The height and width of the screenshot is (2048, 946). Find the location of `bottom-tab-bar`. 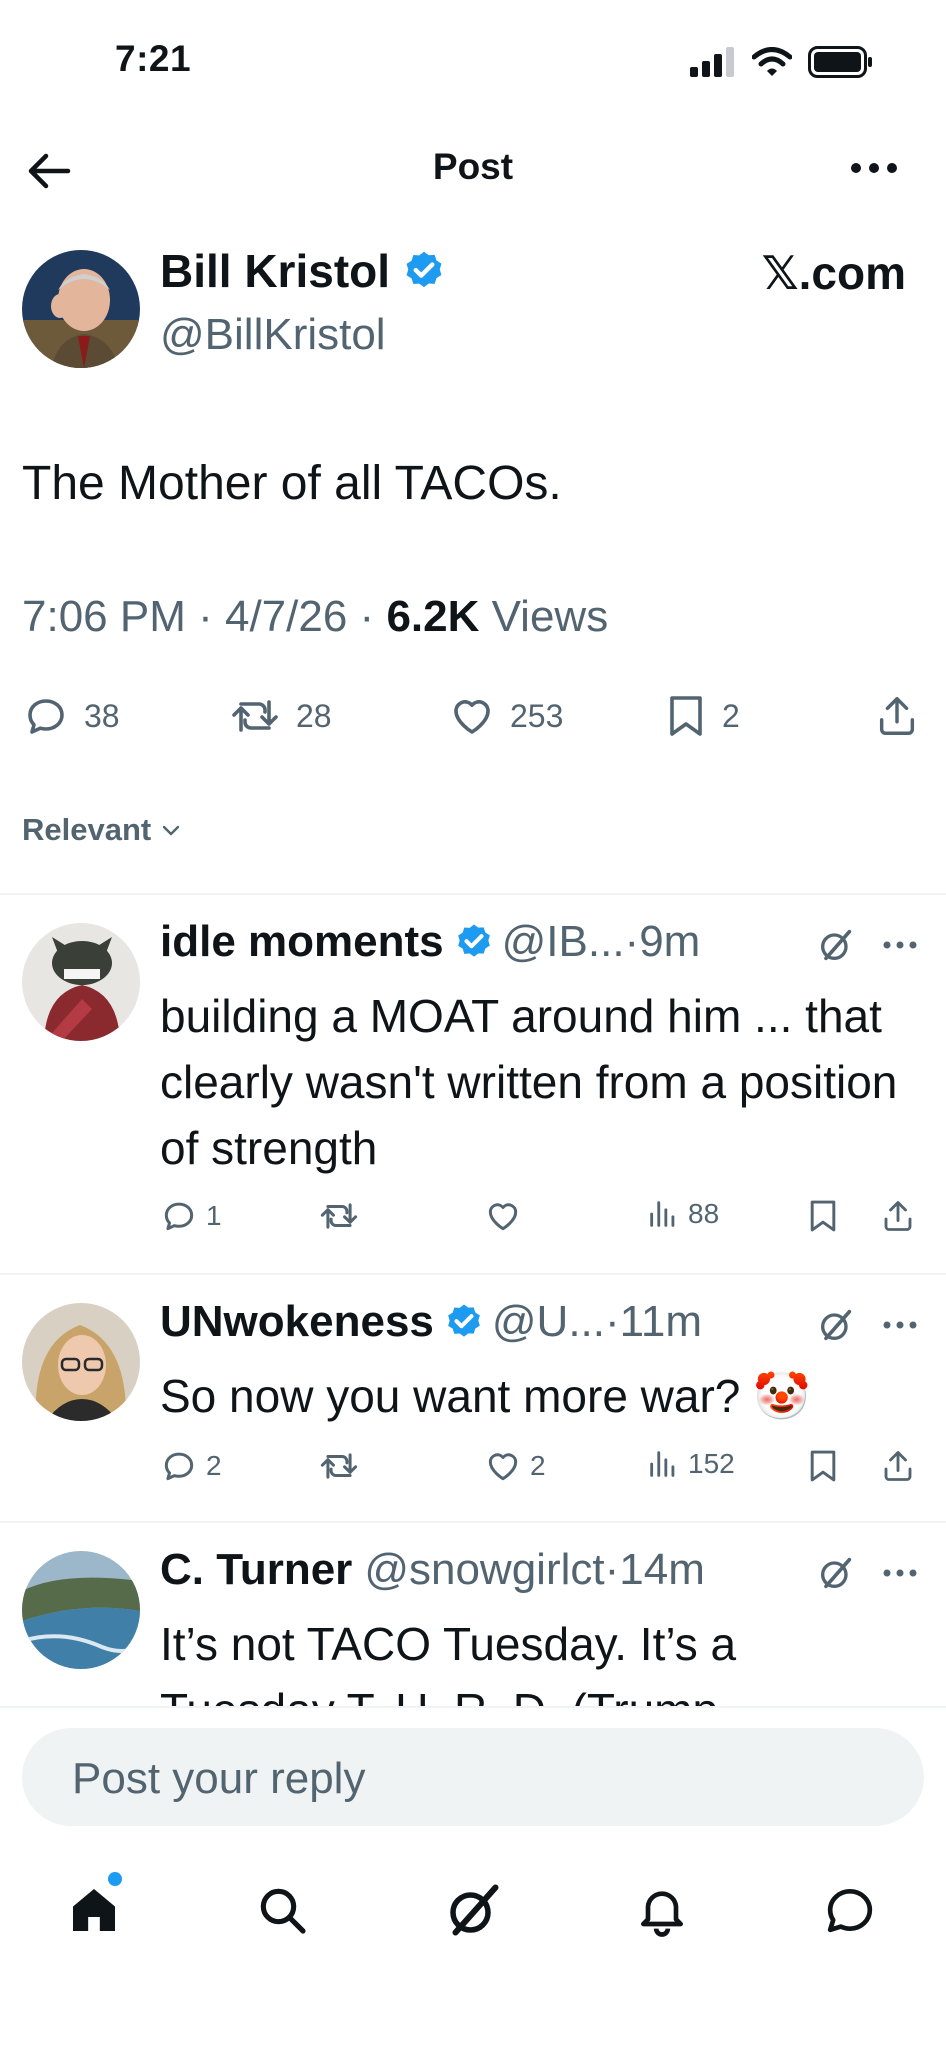

bottom-tab-bar is located at coordinates (473, 1910).